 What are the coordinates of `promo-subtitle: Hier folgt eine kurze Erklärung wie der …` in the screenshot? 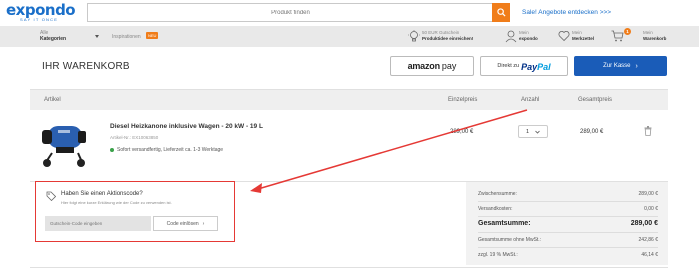 It's located at (116, 202).